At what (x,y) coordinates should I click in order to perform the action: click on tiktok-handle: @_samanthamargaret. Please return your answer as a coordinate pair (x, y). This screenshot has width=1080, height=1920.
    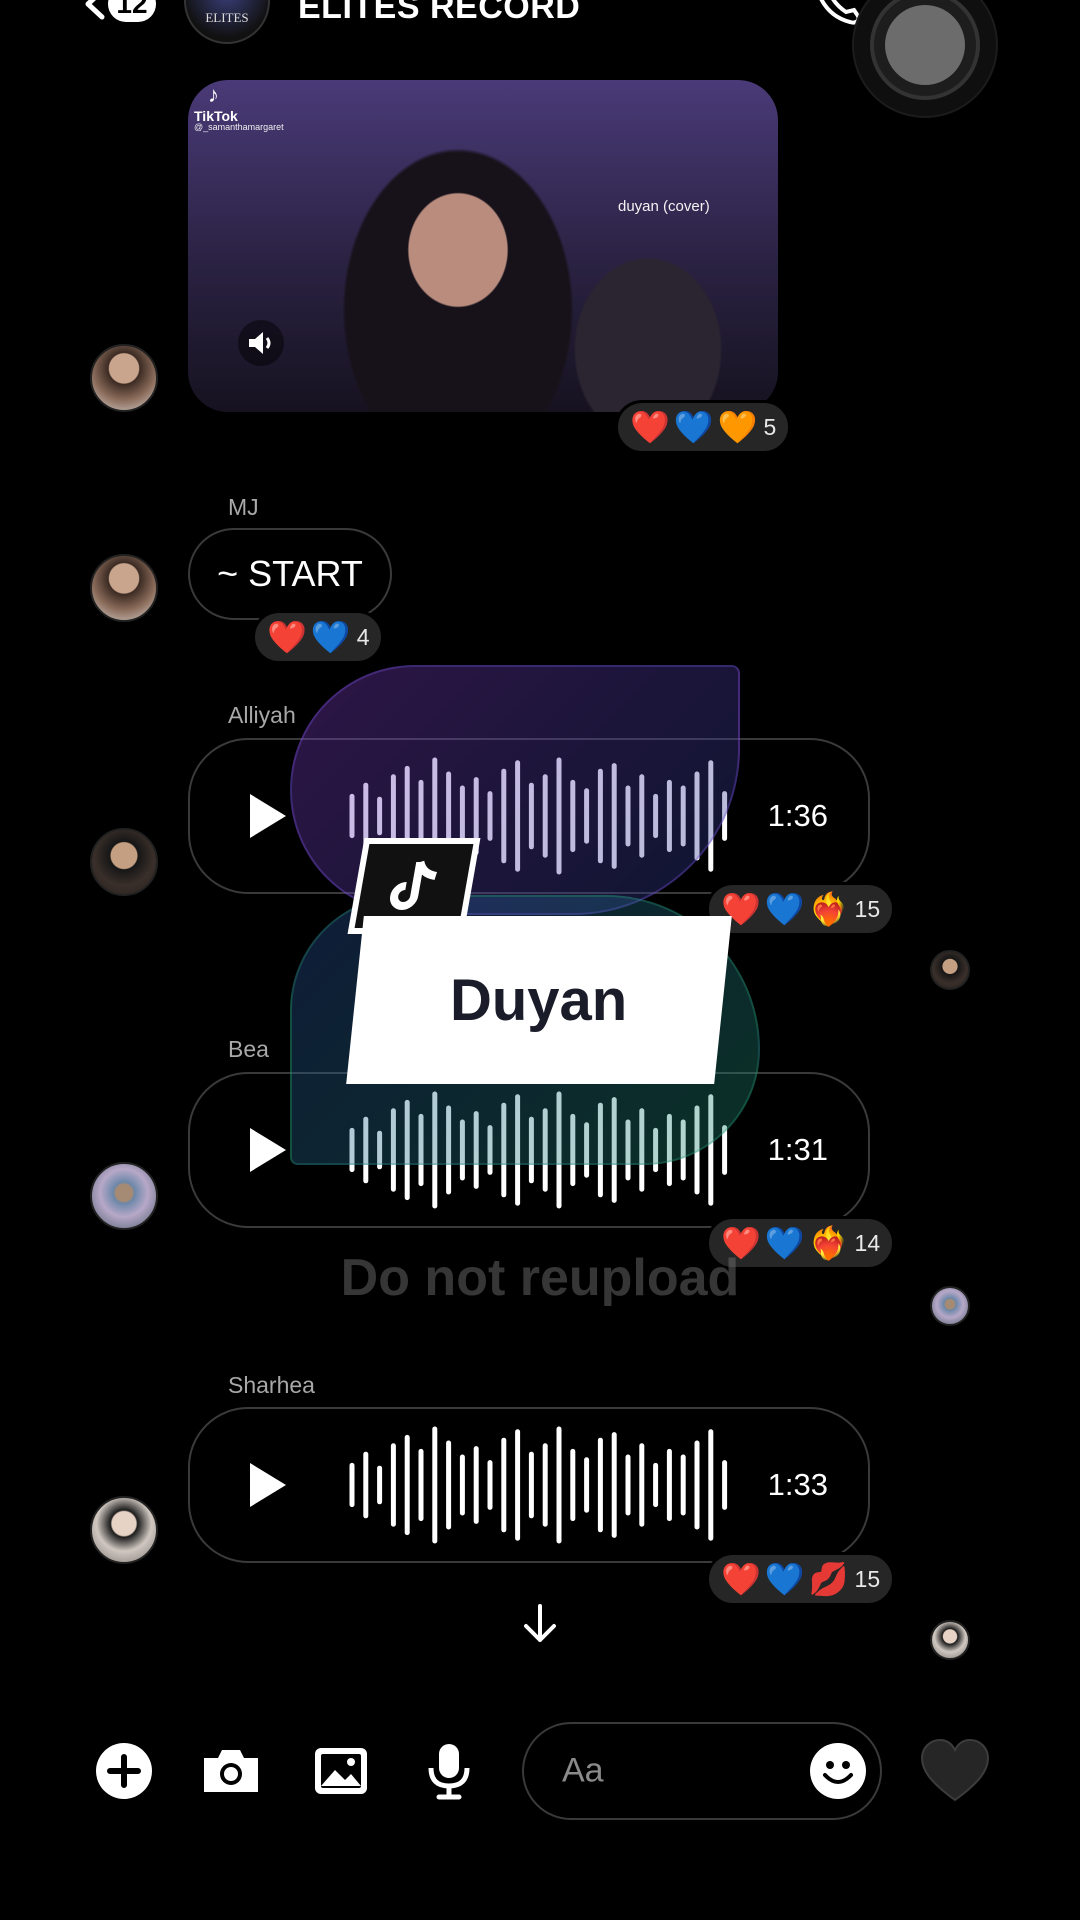
    Looking at the image, I should click on (239, 127).